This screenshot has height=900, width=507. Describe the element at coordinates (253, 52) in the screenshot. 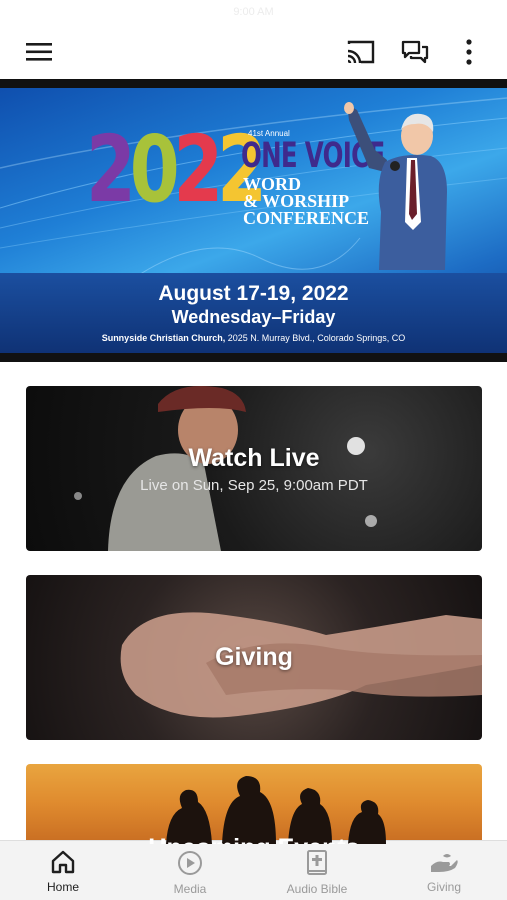

I see `app-bar` at that location.